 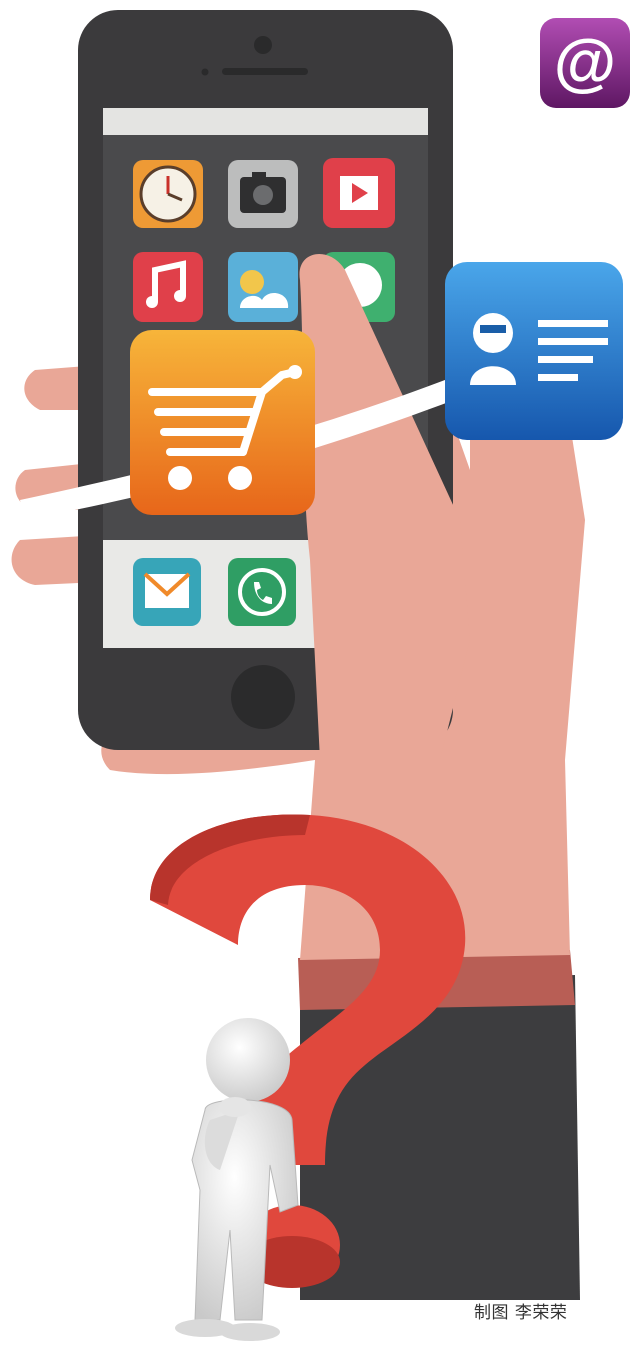 What do you see at coordinates (168, 287) in the screenshot?
I see `music-note-icon` at bounding box center [168, 287].